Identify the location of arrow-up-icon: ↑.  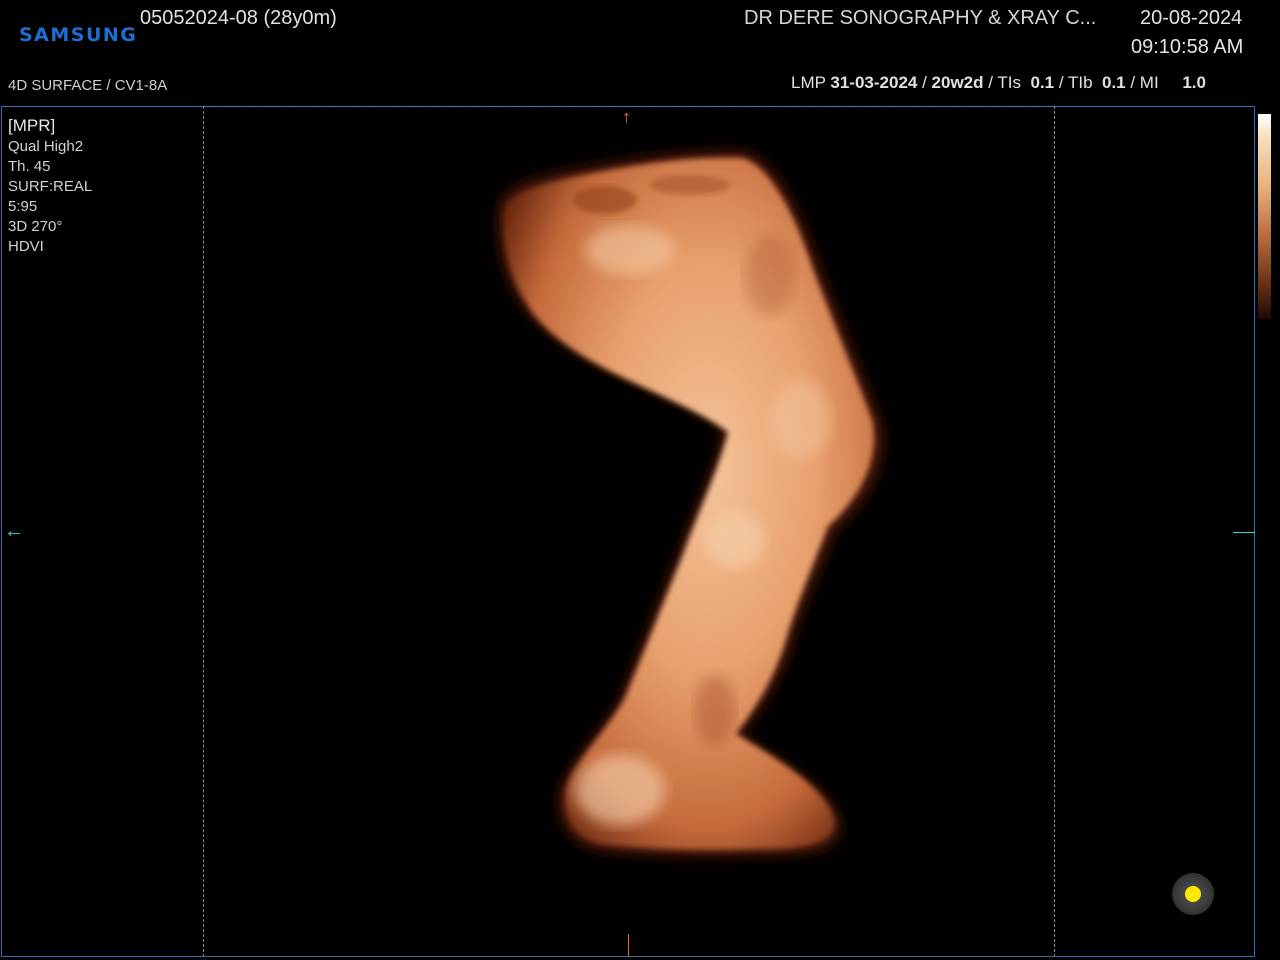
(626, 117).